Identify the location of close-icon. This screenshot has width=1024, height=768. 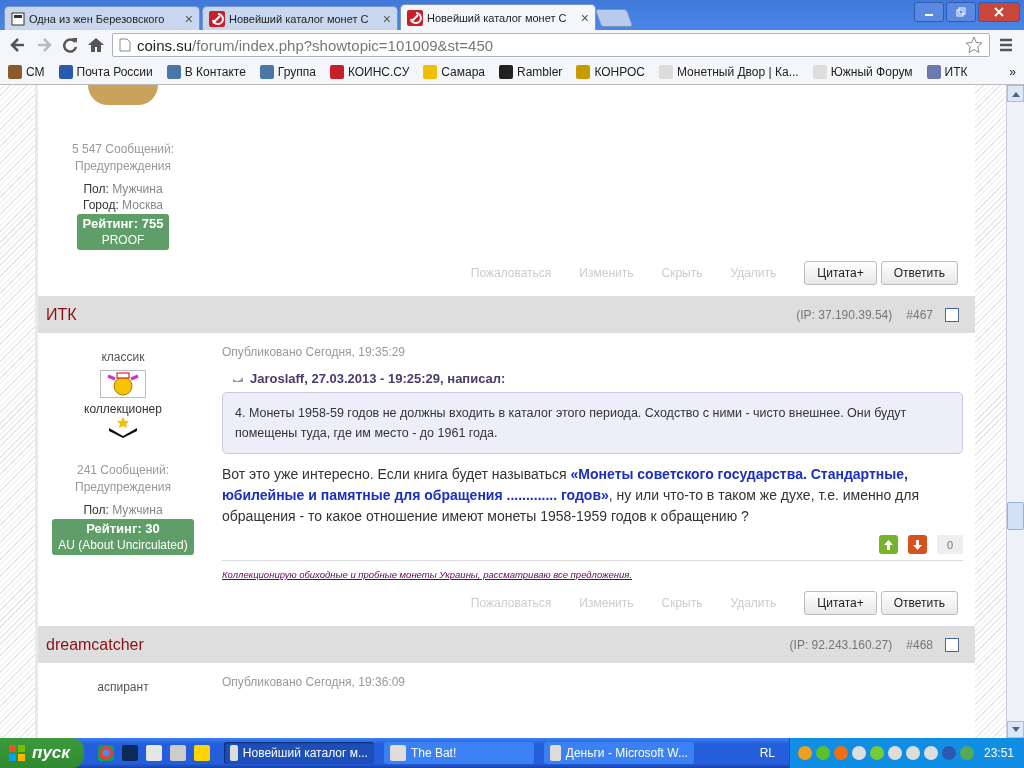
(999, 12).